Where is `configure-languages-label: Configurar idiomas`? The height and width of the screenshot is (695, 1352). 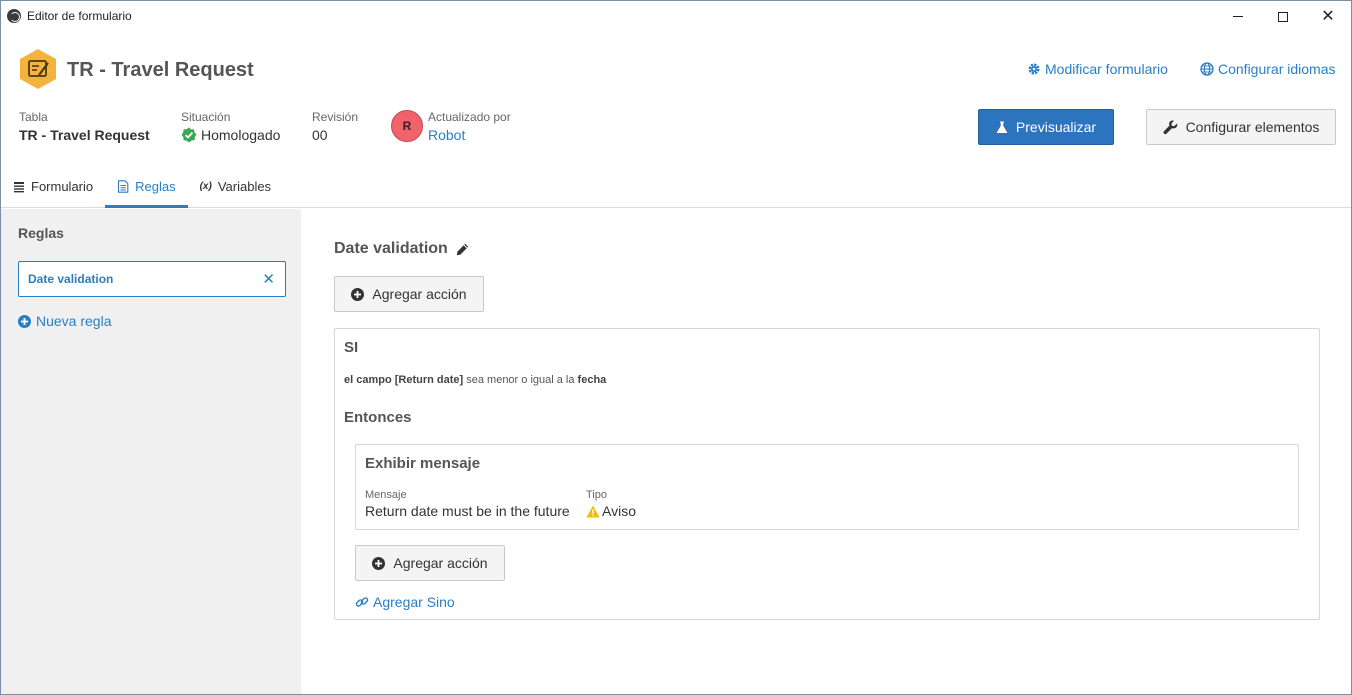 configure-languages-label: Configurar idiomas is located at coordinates (1277, 69).